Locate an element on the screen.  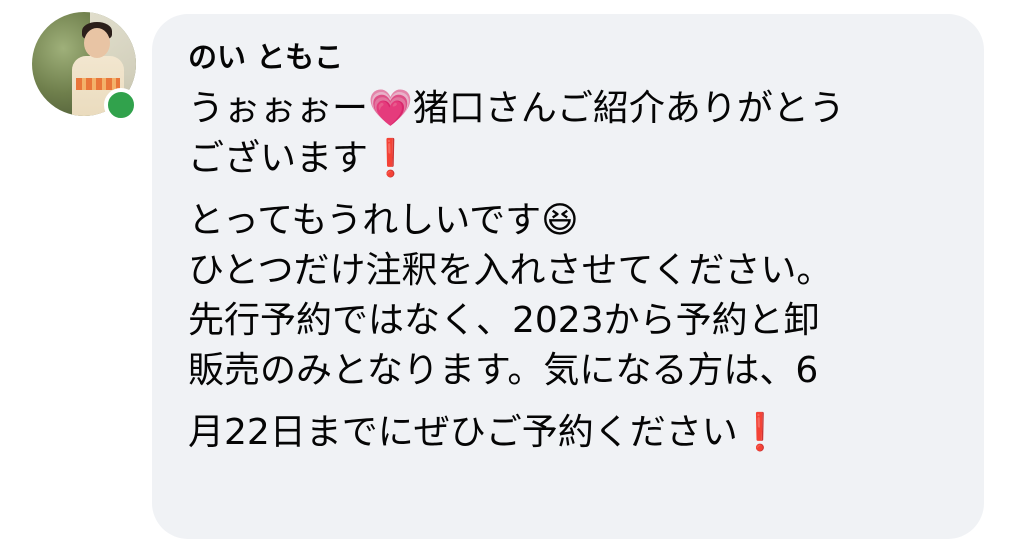
author-avatar is located at coordinates (85, 67).